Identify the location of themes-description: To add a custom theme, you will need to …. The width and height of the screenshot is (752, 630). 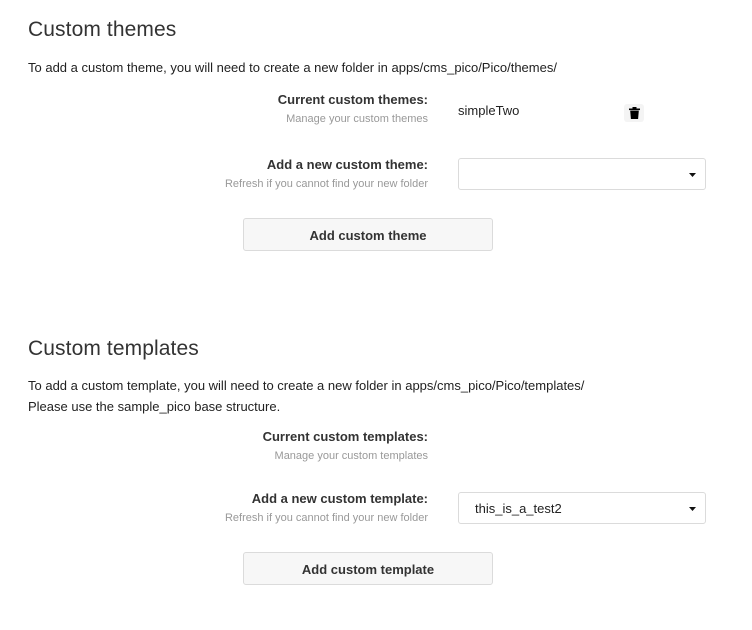
(292, 67).